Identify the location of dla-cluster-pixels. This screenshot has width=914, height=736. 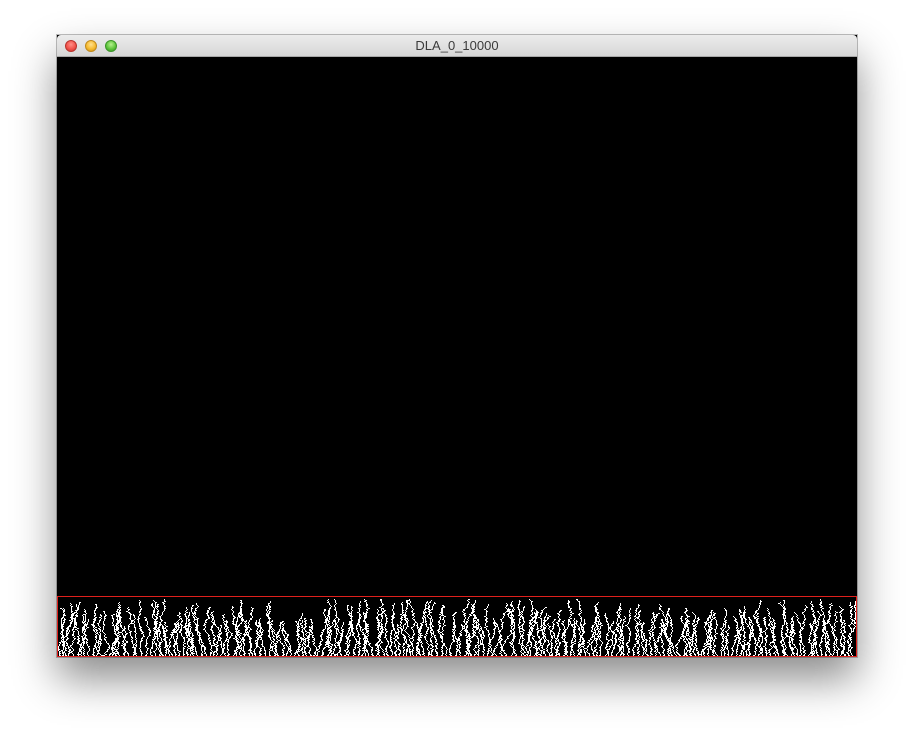
(457, 627).